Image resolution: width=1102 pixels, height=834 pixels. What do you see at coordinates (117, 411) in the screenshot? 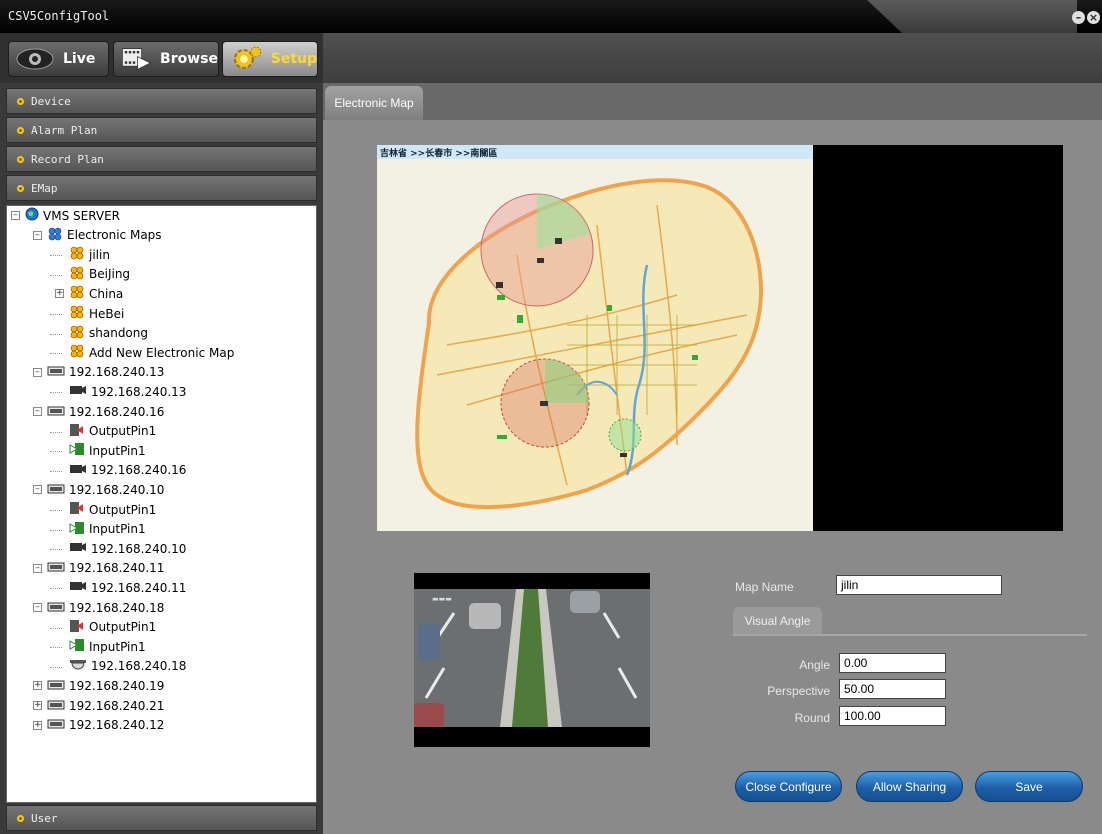
I see `tree-node-label: 192.168.240.16` at bounding box center [117, 411].